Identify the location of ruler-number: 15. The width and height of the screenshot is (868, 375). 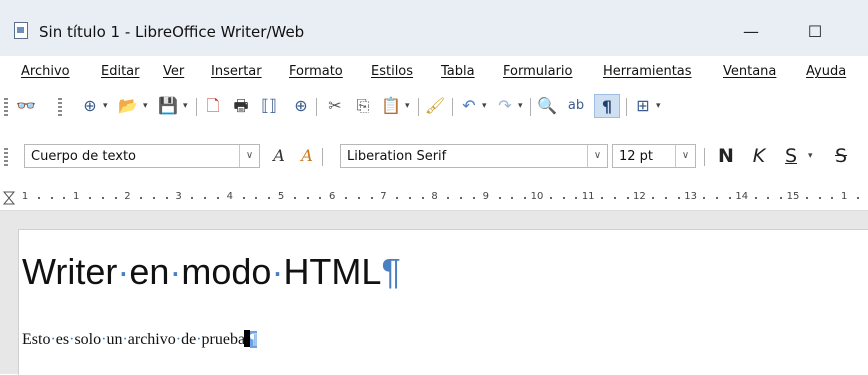
(793, 196).